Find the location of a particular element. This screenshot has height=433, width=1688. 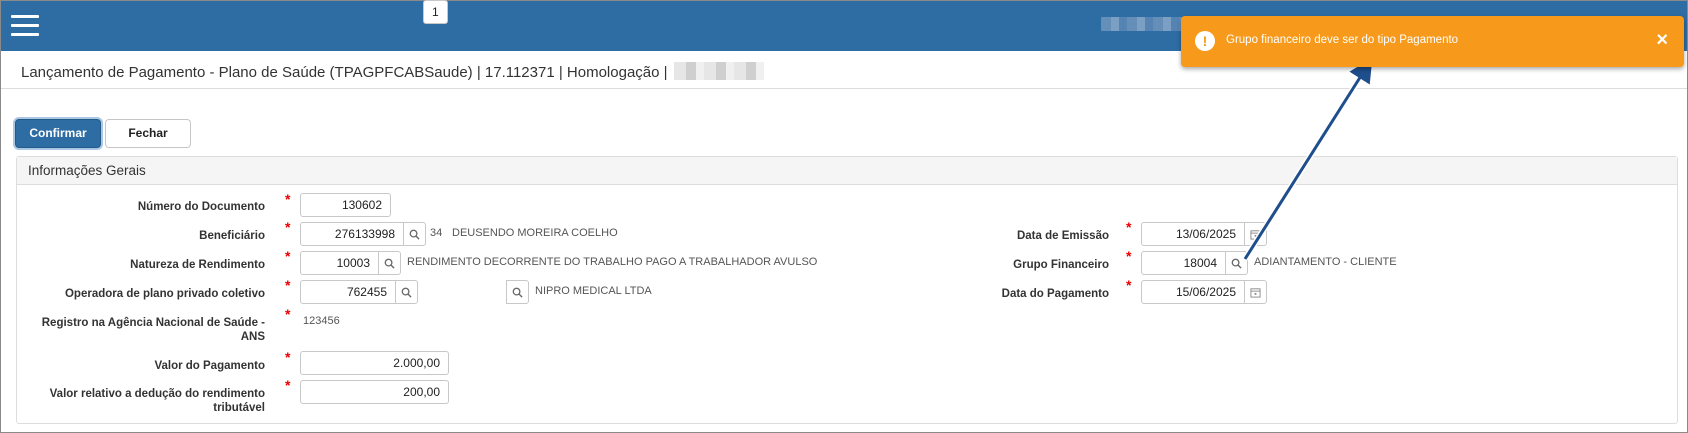

beneficiario-search-button is located at coordinates (414, 234).